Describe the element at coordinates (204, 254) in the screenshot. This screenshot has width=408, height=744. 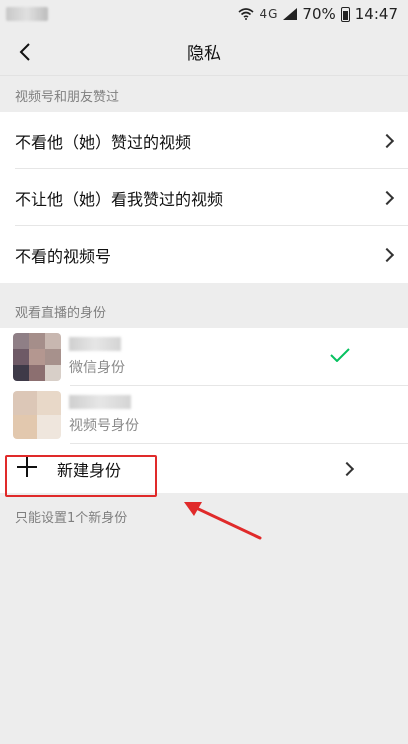
I see `setting-row-hidden-channels: 不看的视频号` at that location.